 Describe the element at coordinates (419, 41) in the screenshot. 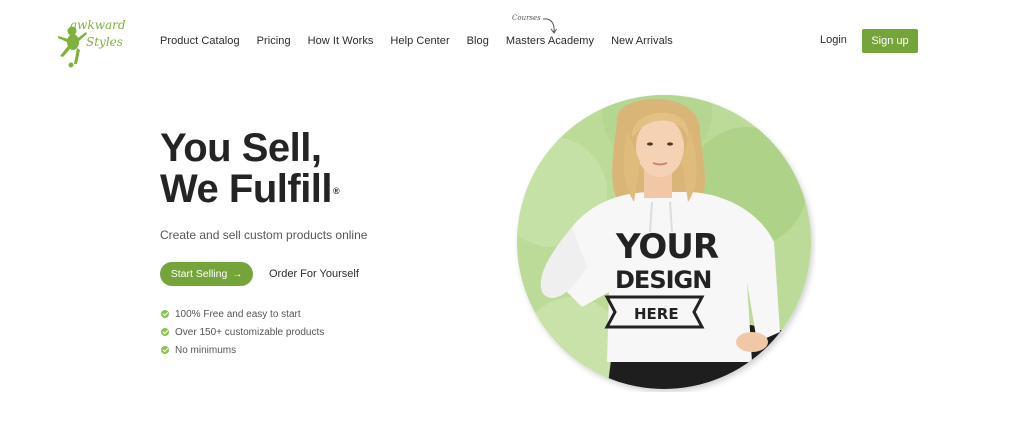

I see `nav-item-help-center: Help Center` at that location.